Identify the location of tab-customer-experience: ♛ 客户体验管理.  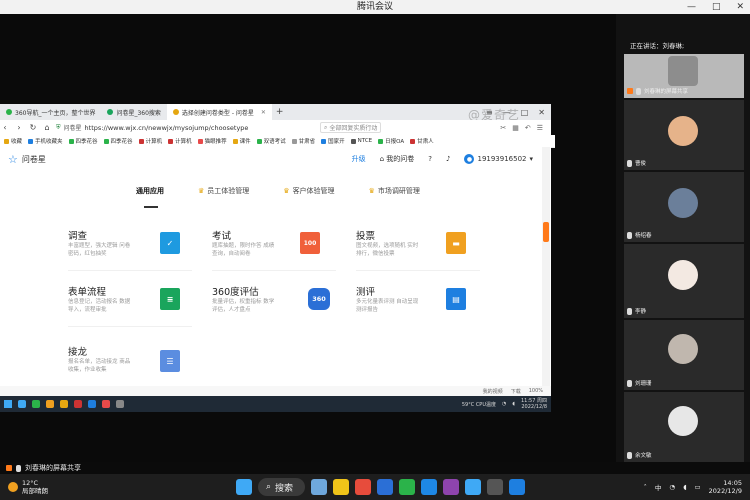
(308, 191).